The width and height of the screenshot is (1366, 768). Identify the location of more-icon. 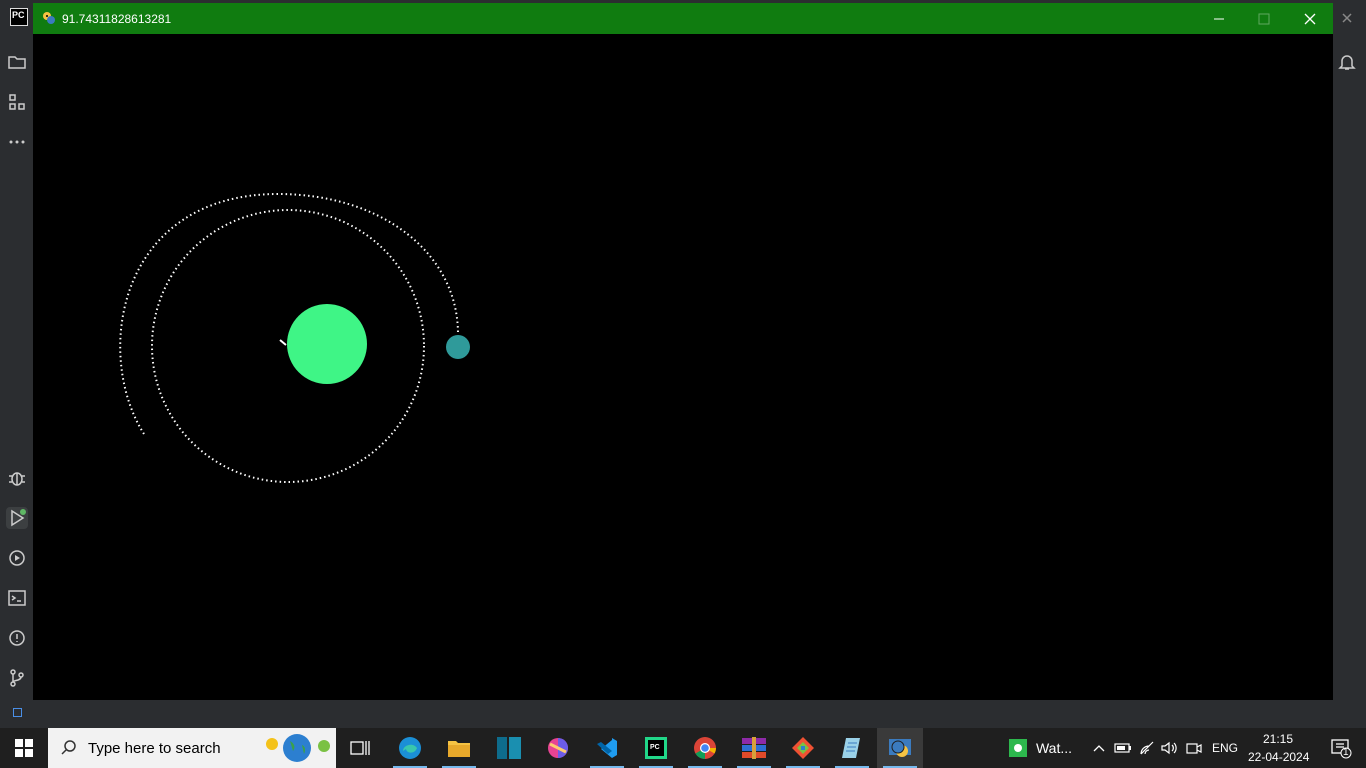
(17, 142).